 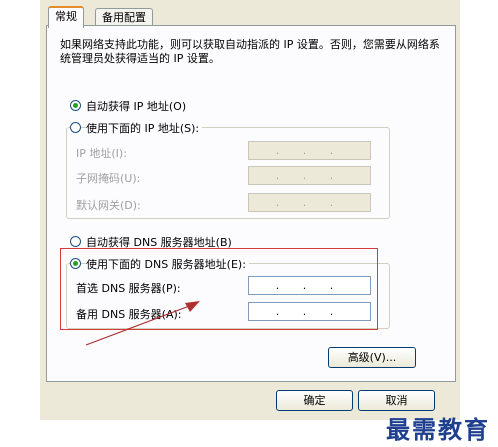 I want to click on default-gateway-field: . . ., so click(x=309, y=202).